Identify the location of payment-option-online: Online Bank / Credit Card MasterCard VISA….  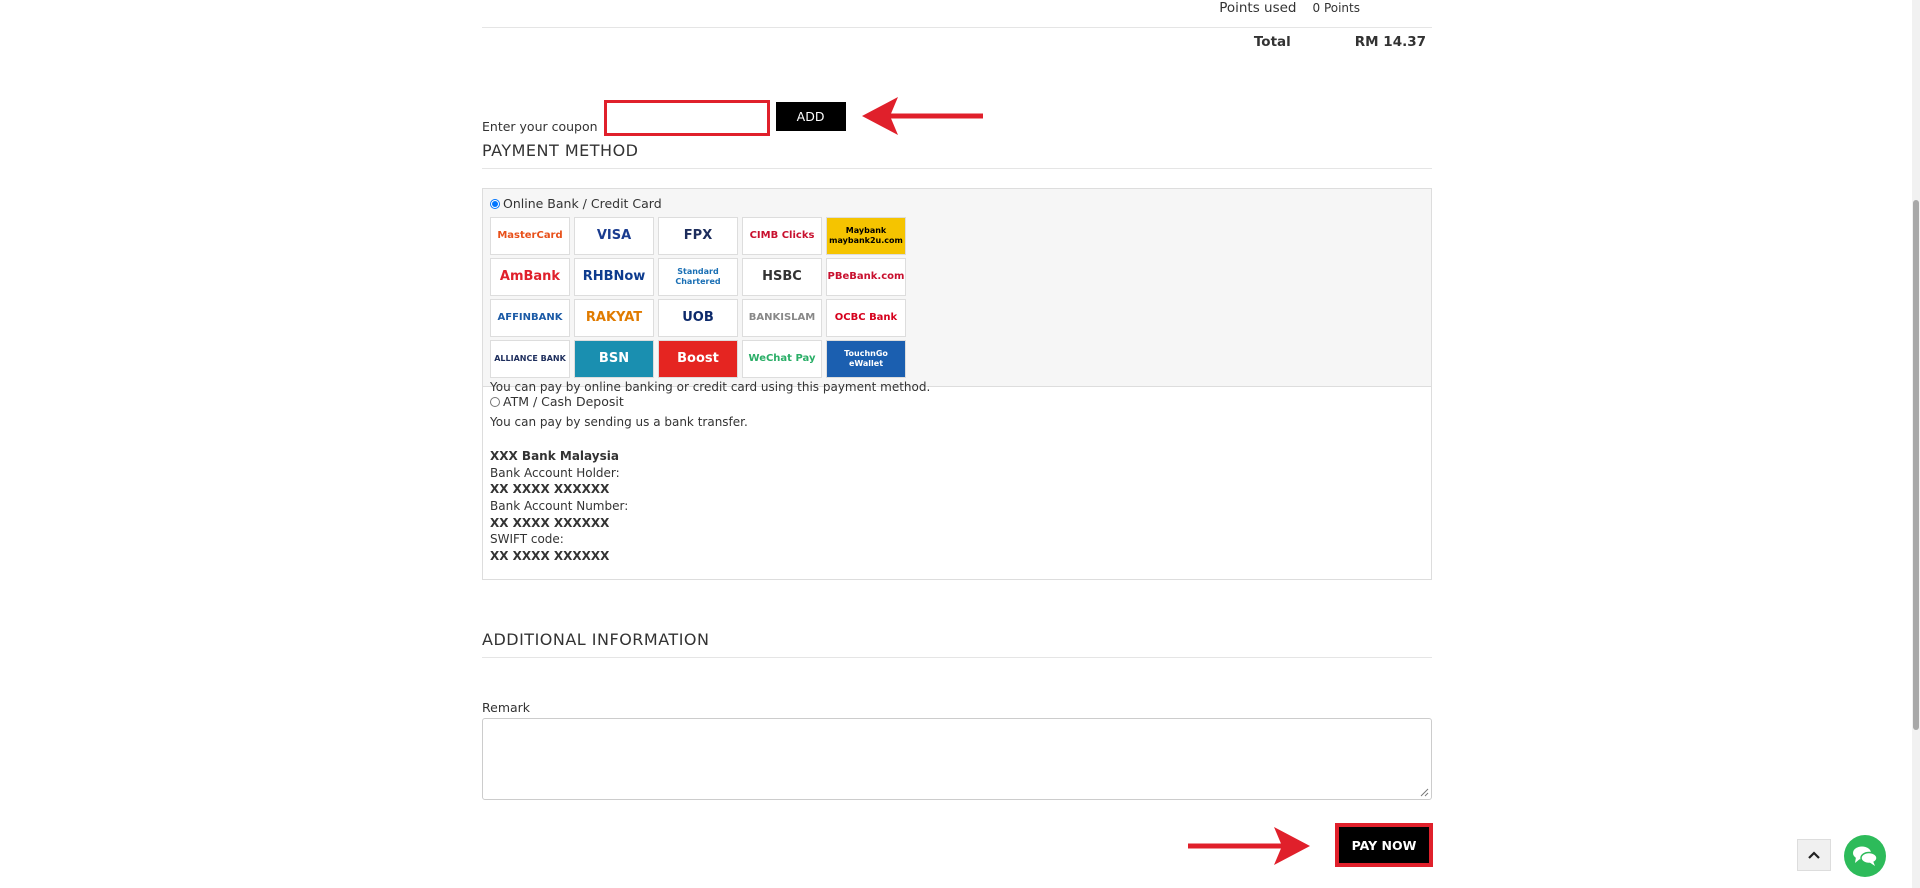
(957, 291).